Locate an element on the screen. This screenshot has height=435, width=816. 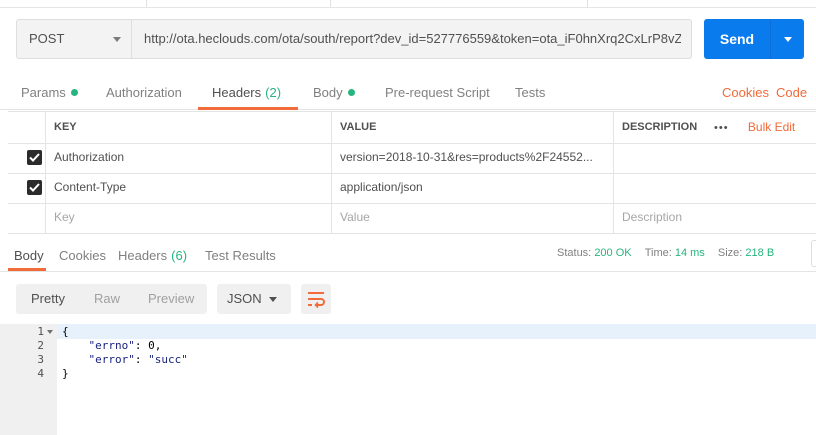
tab-body: Body is located at coordinates (334, 93).